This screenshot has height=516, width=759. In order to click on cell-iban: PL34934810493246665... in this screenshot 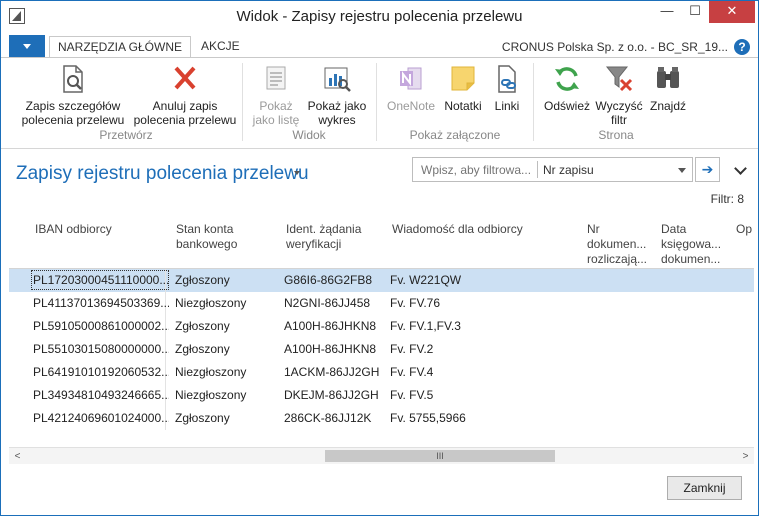, I will do `click(101, 395)`.